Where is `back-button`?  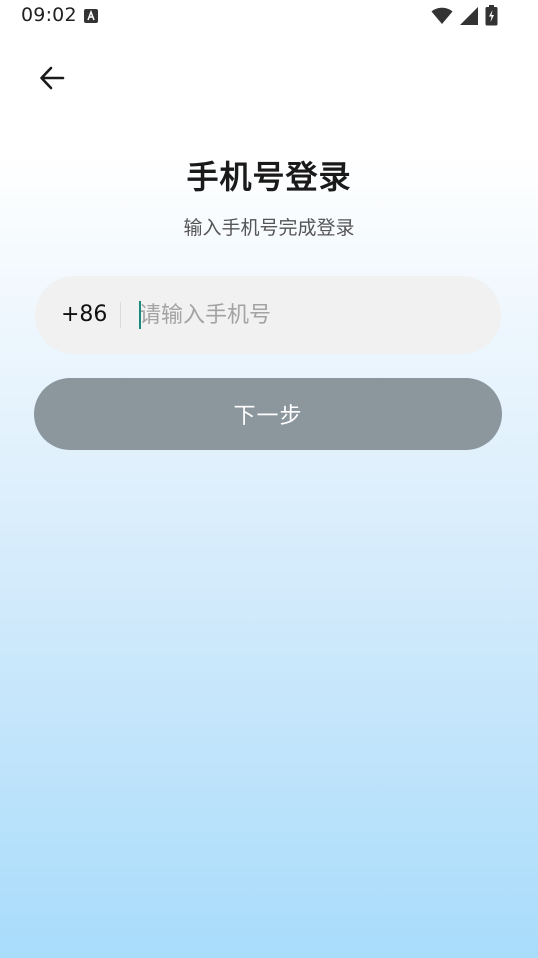
back-button is located at coordinates (52, 80).